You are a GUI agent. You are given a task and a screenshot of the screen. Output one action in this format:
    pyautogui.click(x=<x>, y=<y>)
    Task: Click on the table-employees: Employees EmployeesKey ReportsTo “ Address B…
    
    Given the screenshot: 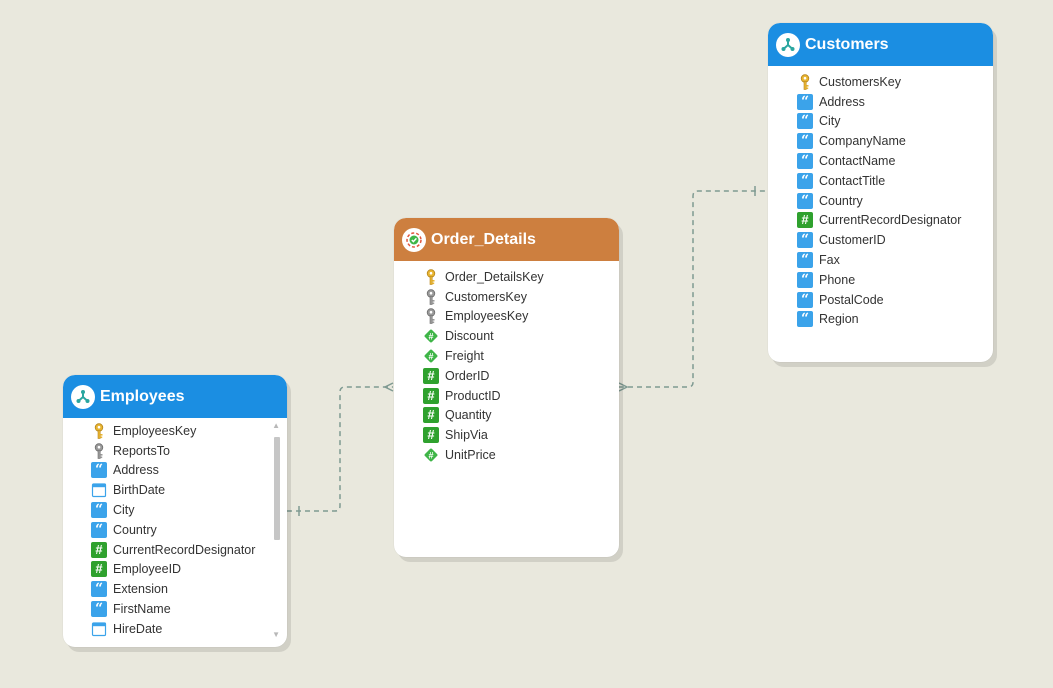 What is the action you would take?
    pyautogui.click(x=175, y=511)
    